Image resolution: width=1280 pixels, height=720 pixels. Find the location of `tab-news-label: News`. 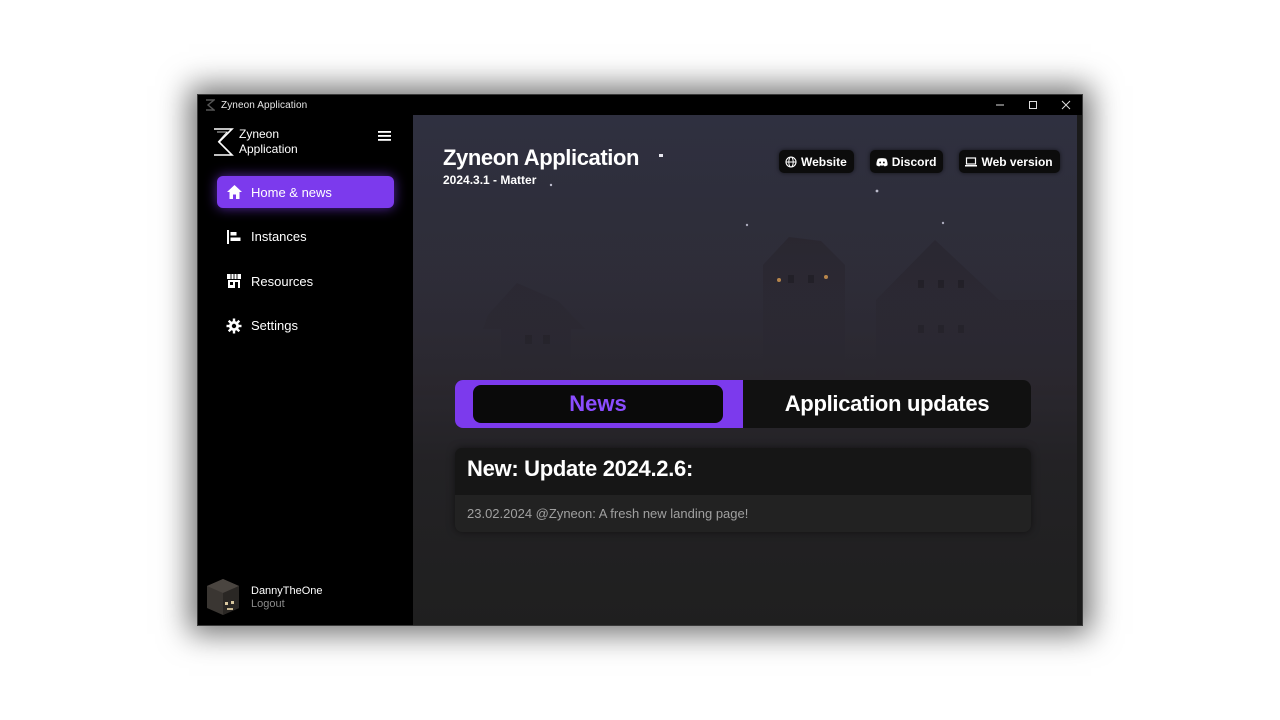

tab-news-label: News is located at coordinates (598, 404).